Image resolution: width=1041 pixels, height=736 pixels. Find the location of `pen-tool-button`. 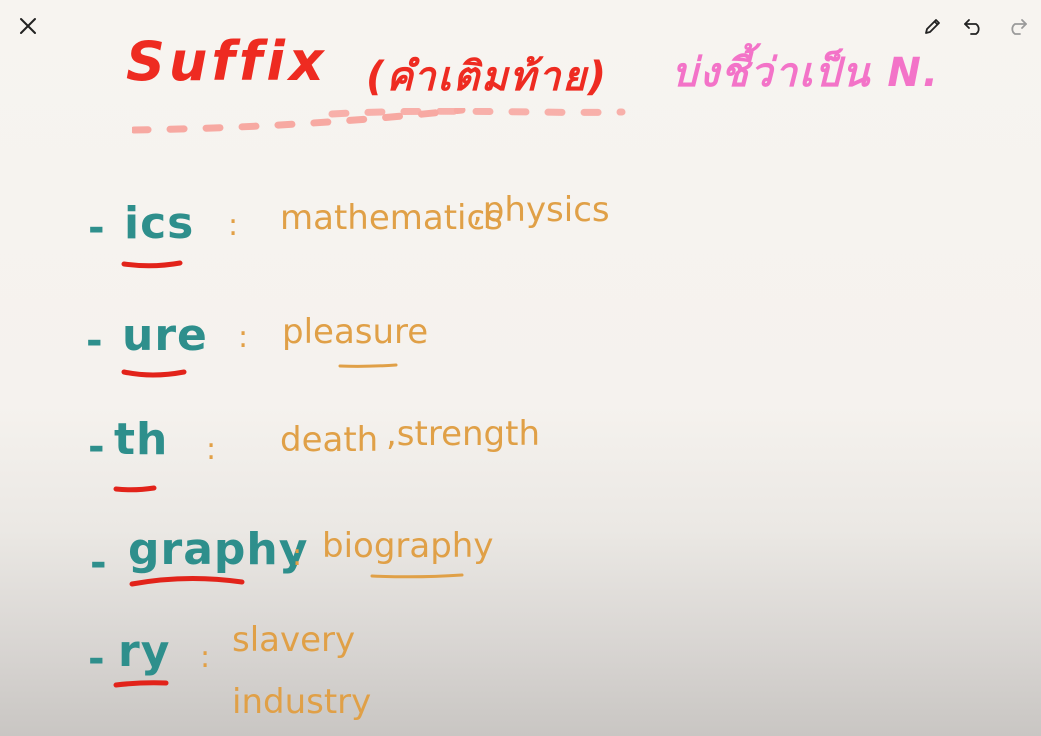

pen-tool-button is located at coordinates (933, 26).